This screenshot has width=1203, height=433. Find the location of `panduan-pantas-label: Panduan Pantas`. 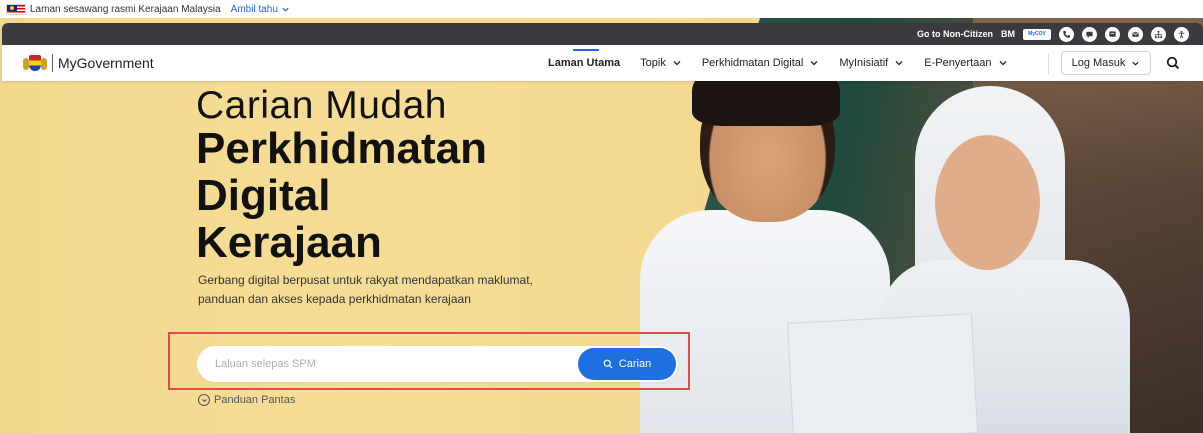

panduan-pantas-label: Panduan Pantas is located at coordinates (254, 400).